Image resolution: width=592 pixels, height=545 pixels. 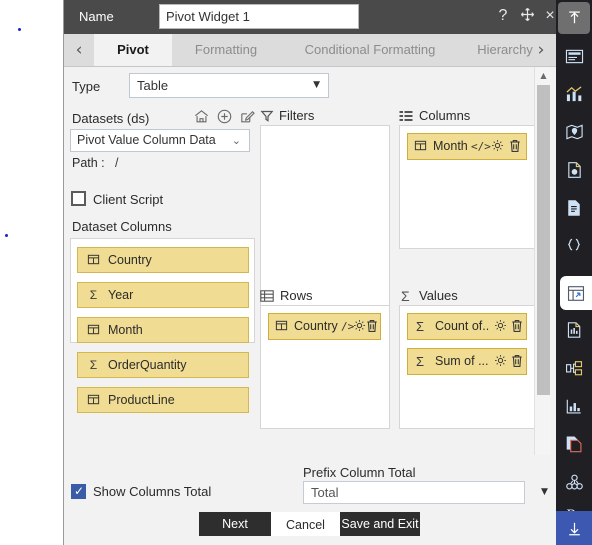 I want to click on code-braces-icon, so click(x=574, y=246).